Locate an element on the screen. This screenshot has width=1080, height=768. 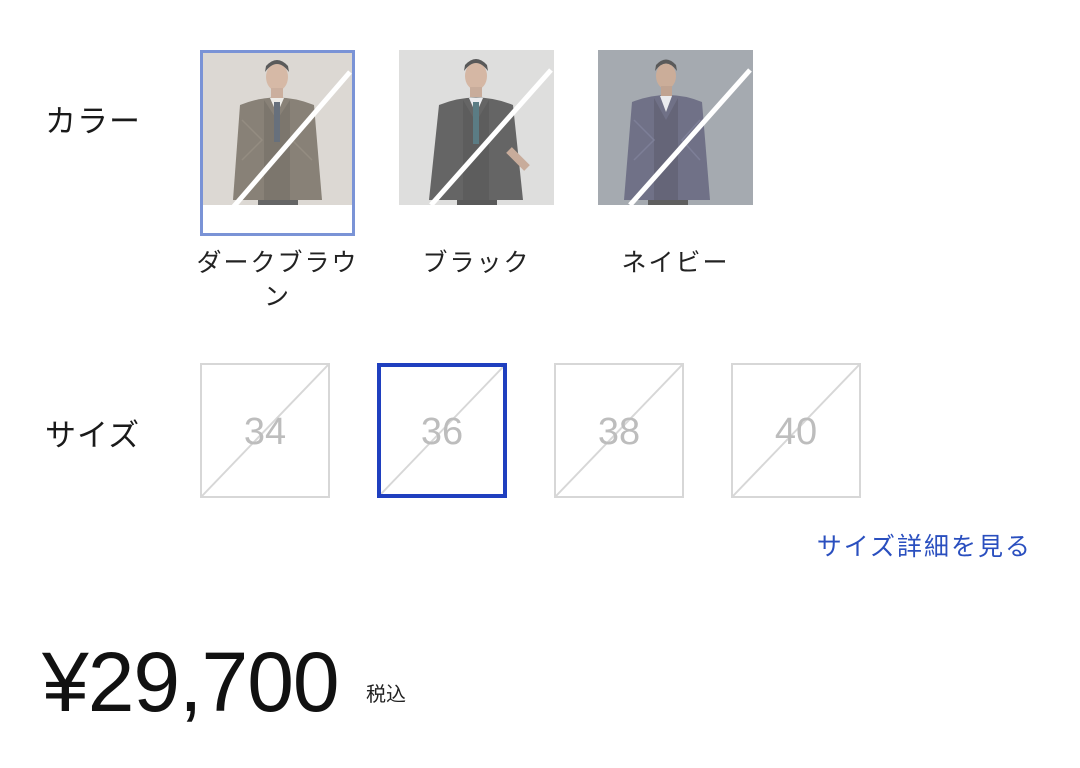
color-swatch-dark-brown: ダークブラウン is located at coordinates (276, 180).